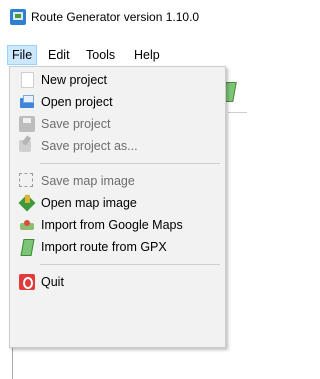 The image size is (320, 379). I want to click on menu-item-open-project: Open project, so click(117, 102).